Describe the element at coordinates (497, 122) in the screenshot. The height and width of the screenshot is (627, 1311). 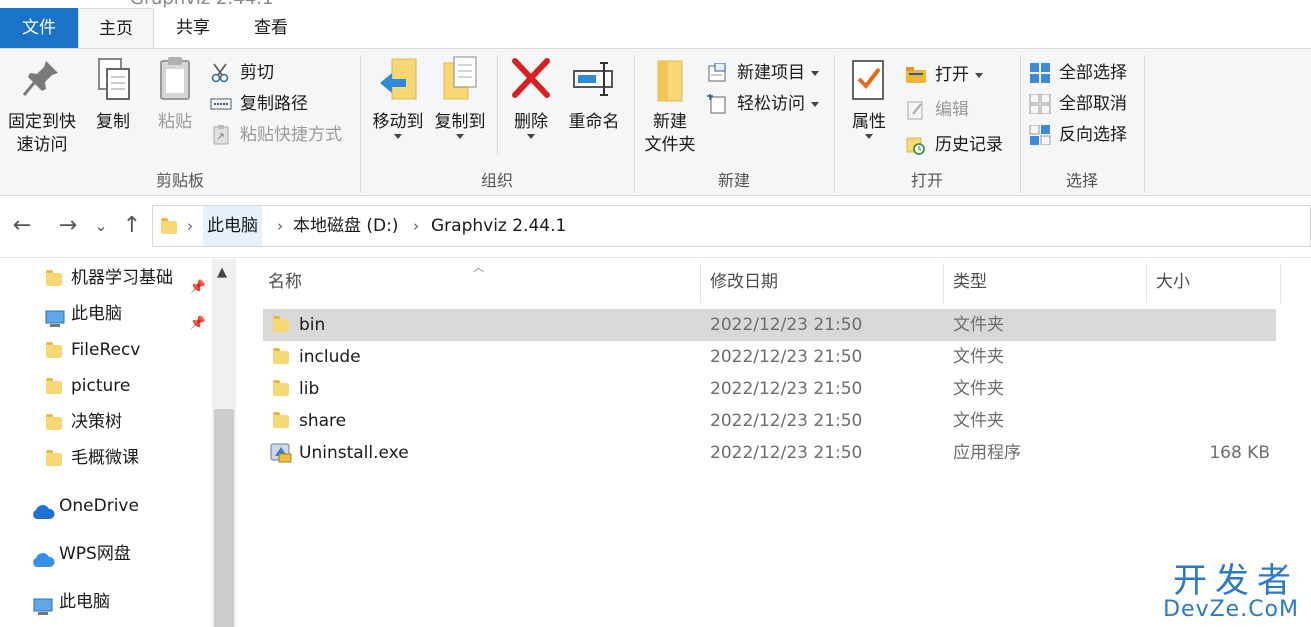
I see `group-organize: 移动到 复制到 删除 重命名 组织` at that location.